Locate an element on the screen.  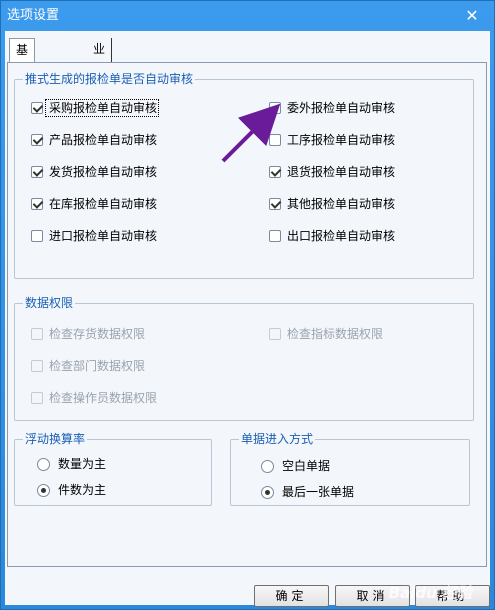
auto-review-title: 推式生成的报检单是否自动审核 is located at coordinates (109, 79).